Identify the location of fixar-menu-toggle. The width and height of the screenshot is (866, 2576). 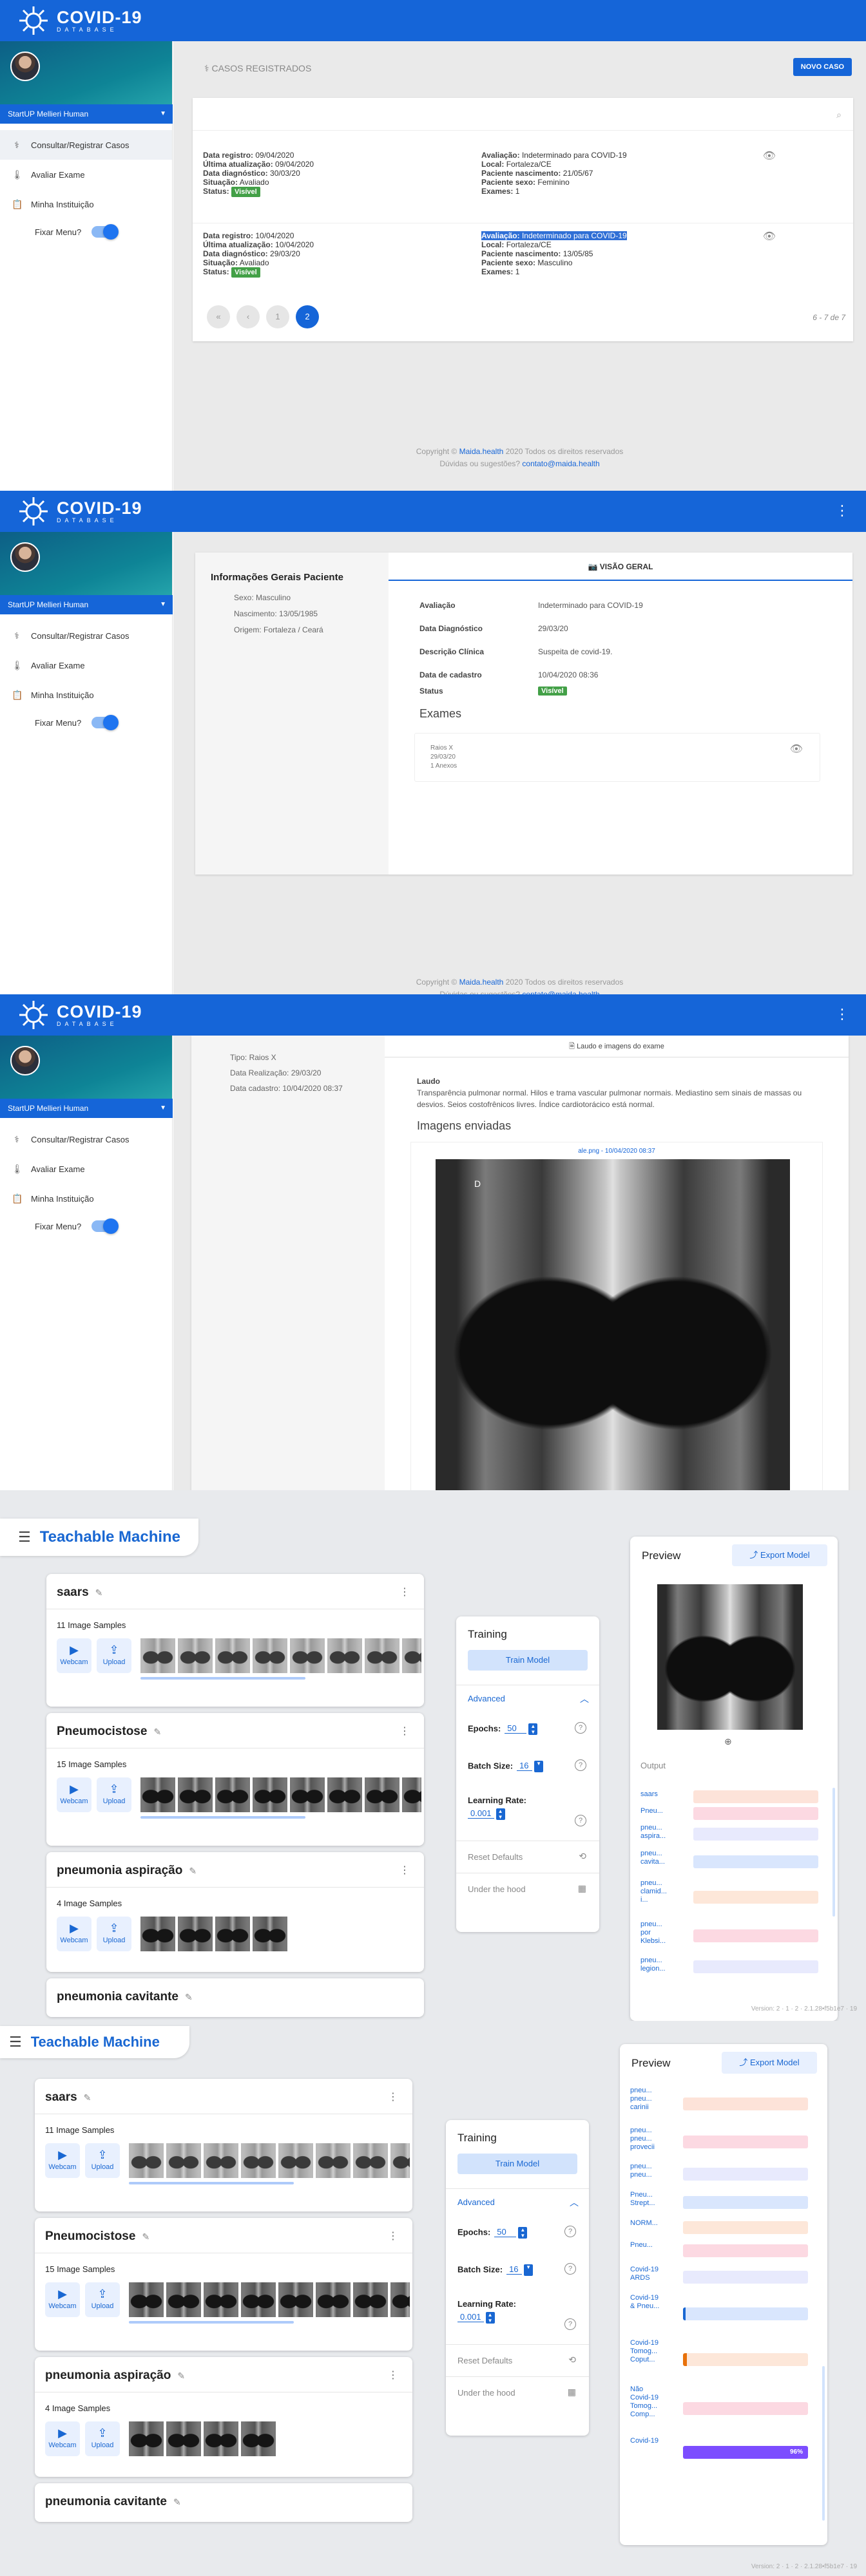
(105, 232).